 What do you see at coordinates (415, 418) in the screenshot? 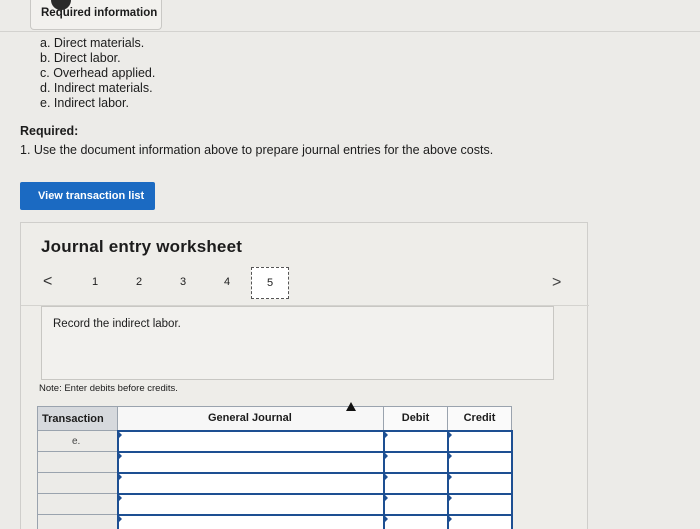
I see `debit-header: Debit` at bounding box center [415, 418].